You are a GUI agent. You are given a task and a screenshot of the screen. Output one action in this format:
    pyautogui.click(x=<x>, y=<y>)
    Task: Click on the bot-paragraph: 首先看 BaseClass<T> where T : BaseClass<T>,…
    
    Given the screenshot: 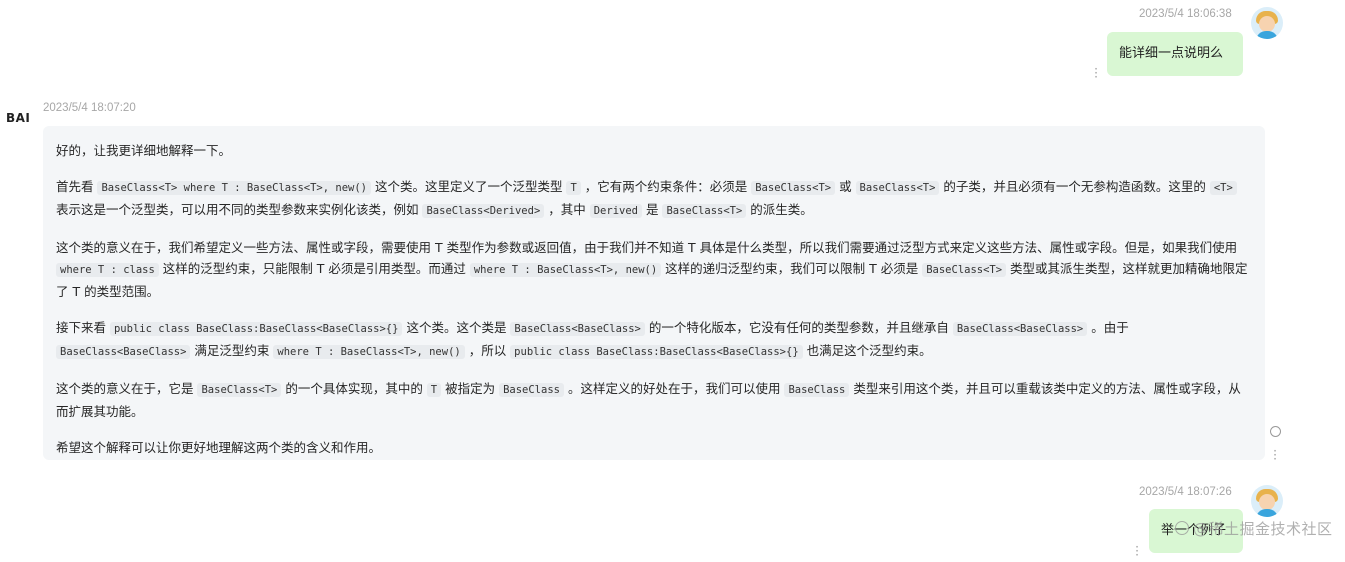 What is the action you would take?
    pyautogui.click(x=653, y=199)
    